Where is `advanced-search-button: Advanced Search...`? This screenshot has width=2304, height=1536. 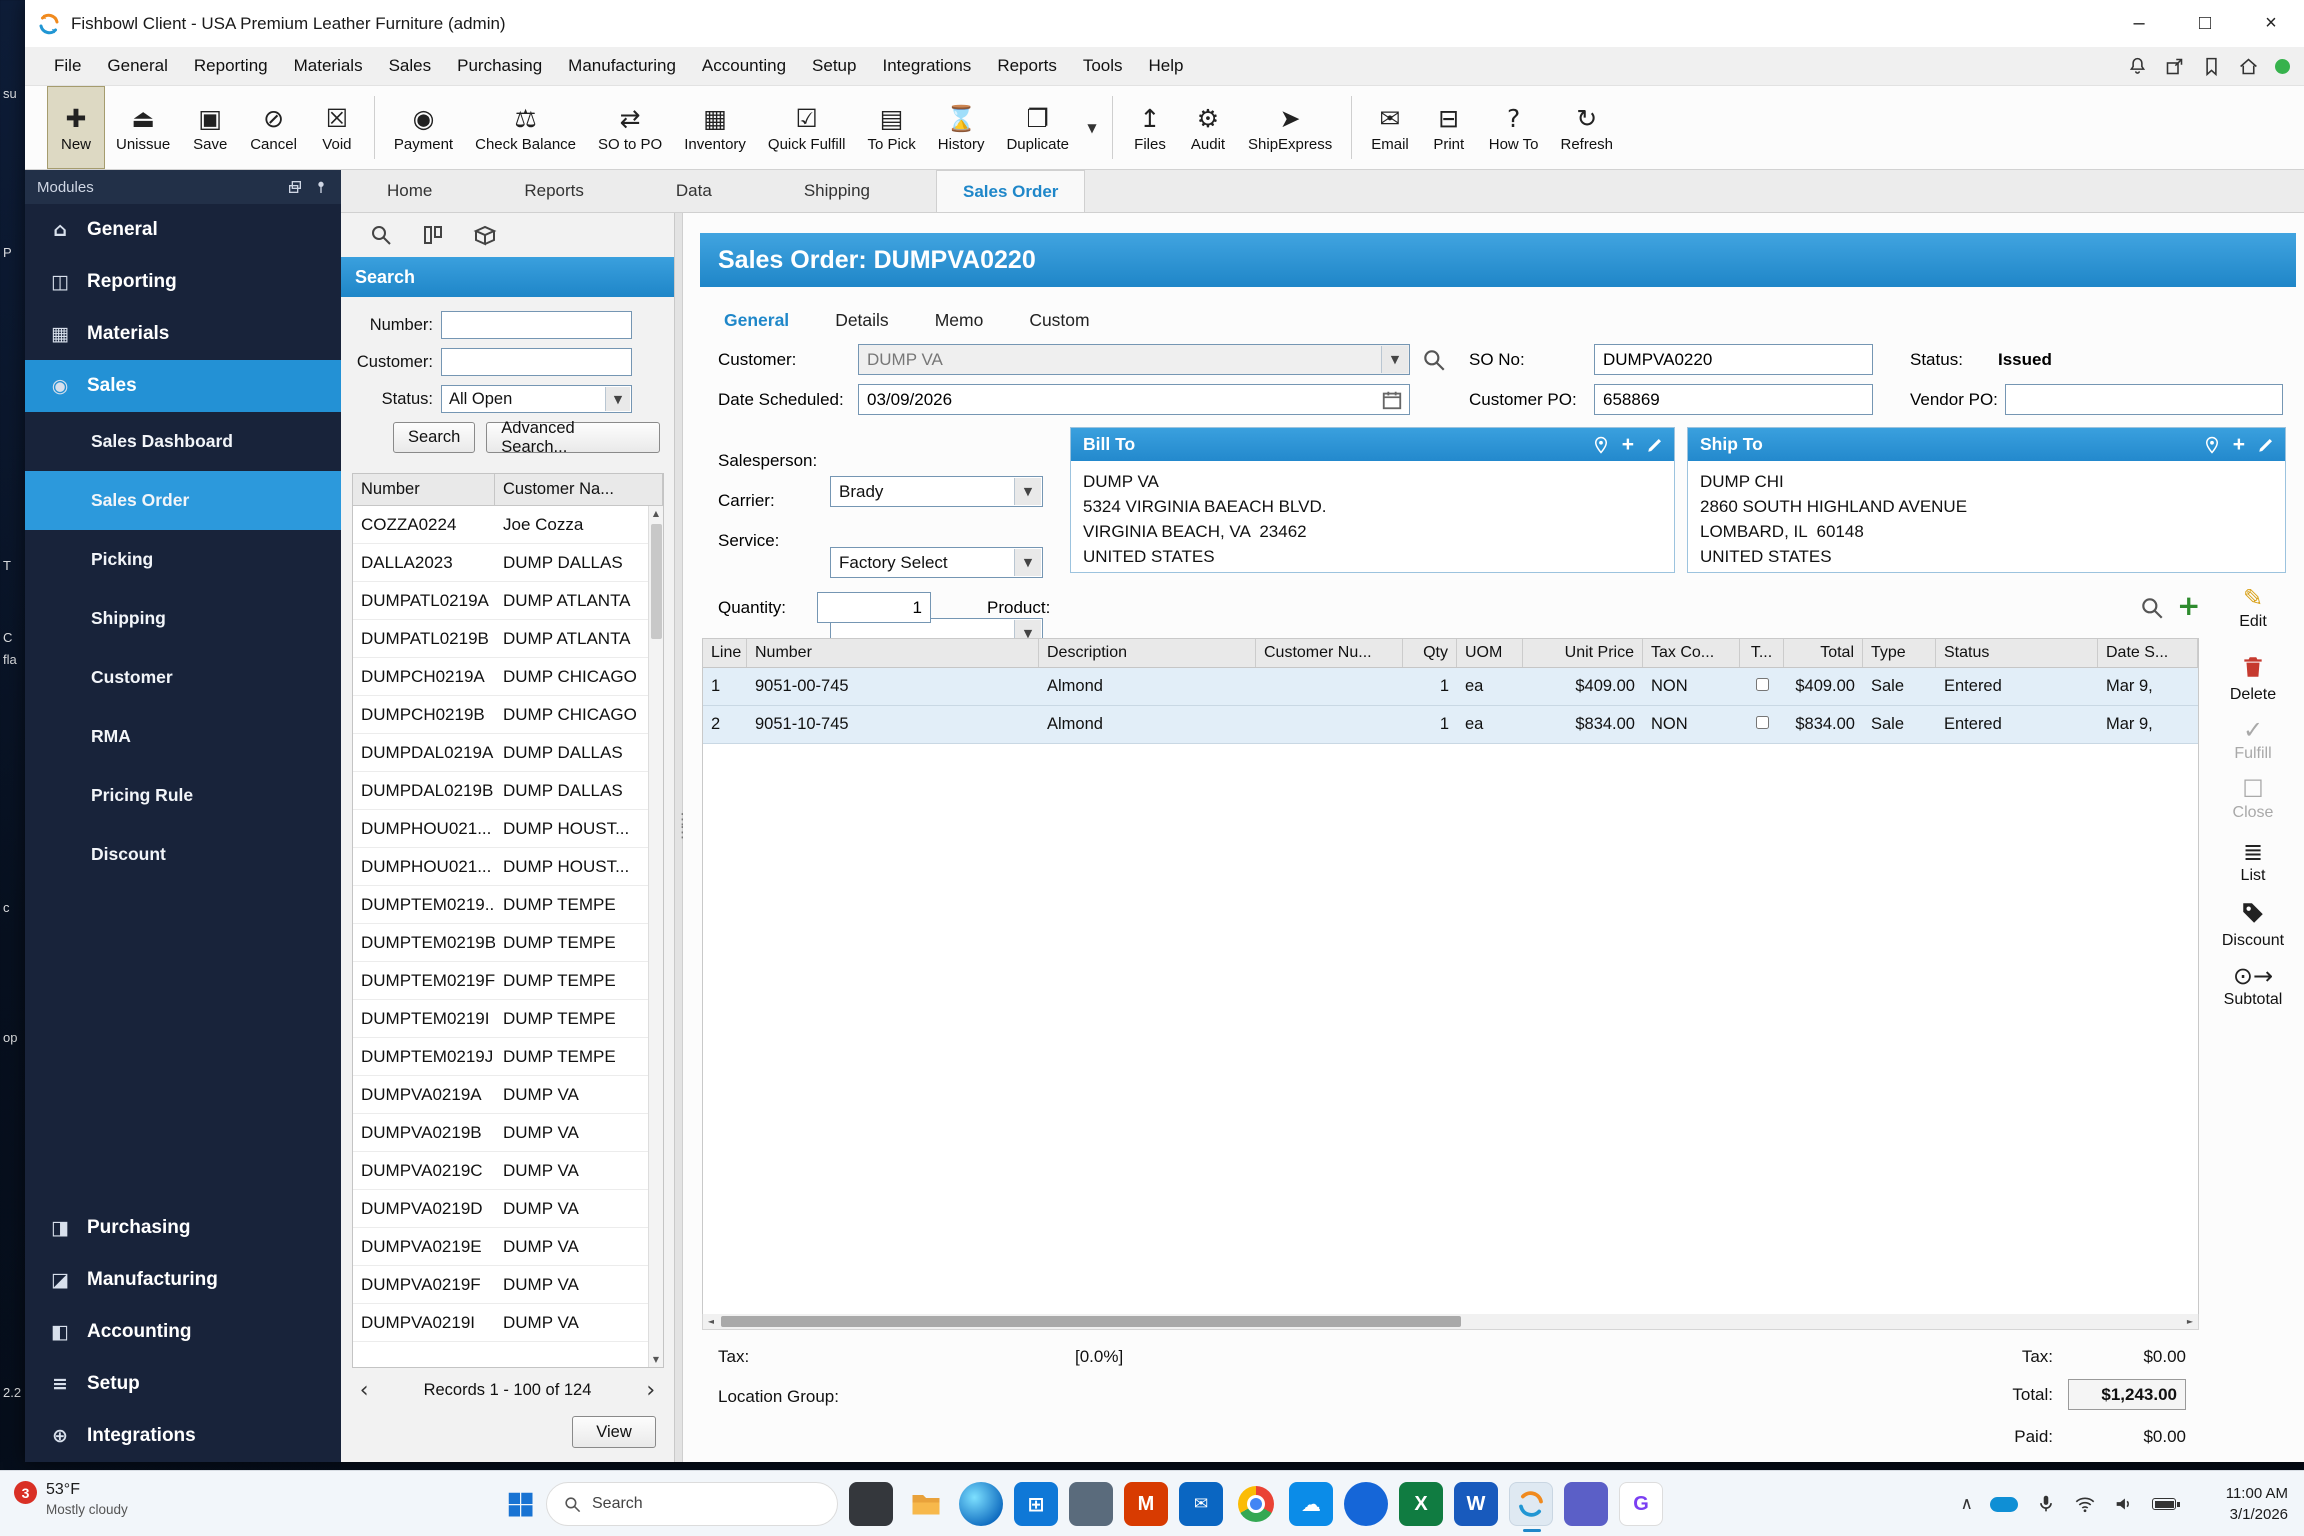 advanced-search-button: Advanced Search... is located at coordinates (573, 437).